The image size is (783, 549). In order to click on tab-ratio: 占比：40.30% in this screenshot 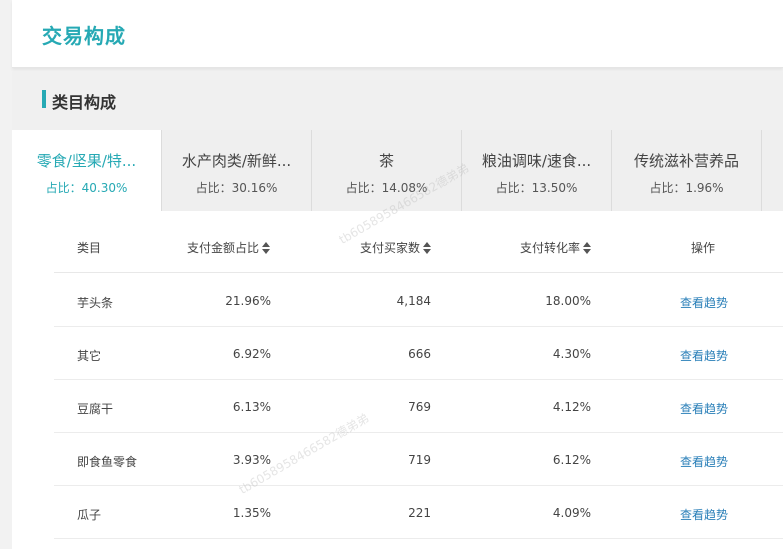, I will do `click(86, 188)`.